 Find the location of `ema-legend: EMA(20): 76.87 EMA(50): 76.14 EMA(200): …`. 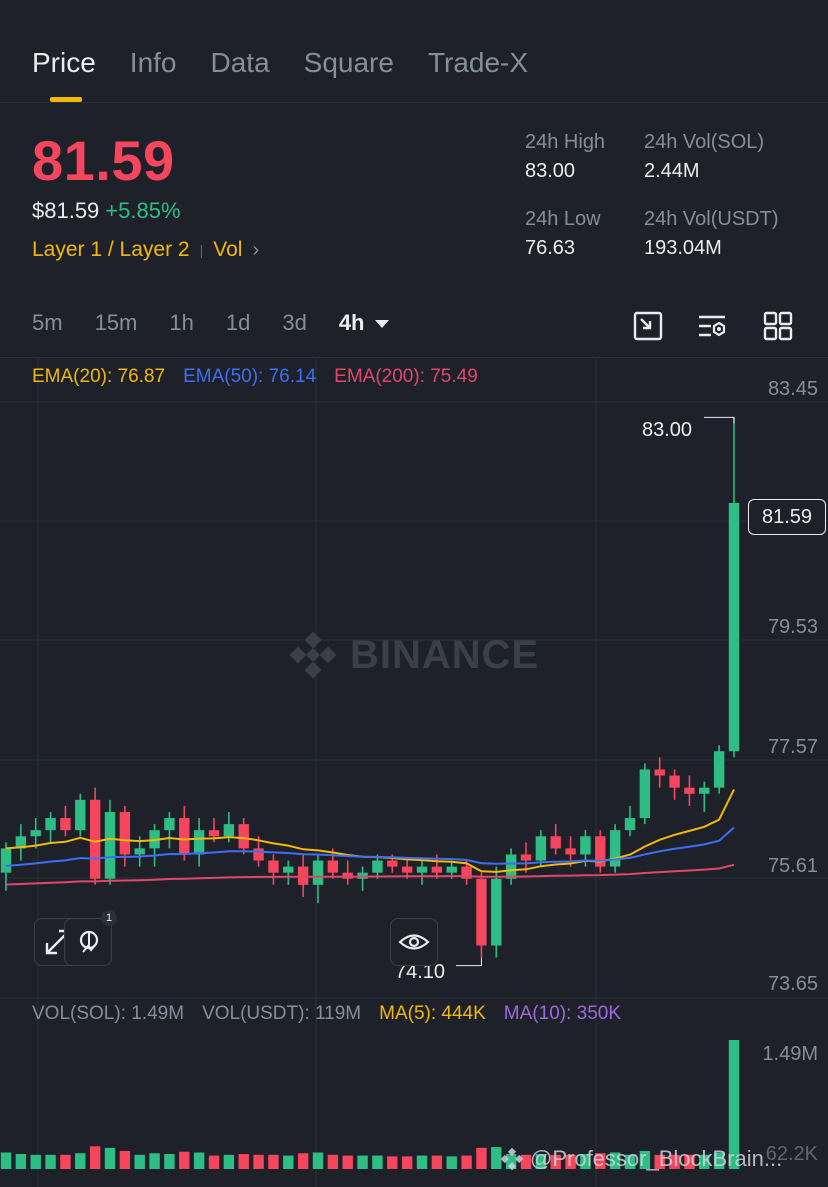

ema-legend: EMA(20): 76.87 EMA(50): 76.14 EMA(200): … is located at coordinates (255, 377).